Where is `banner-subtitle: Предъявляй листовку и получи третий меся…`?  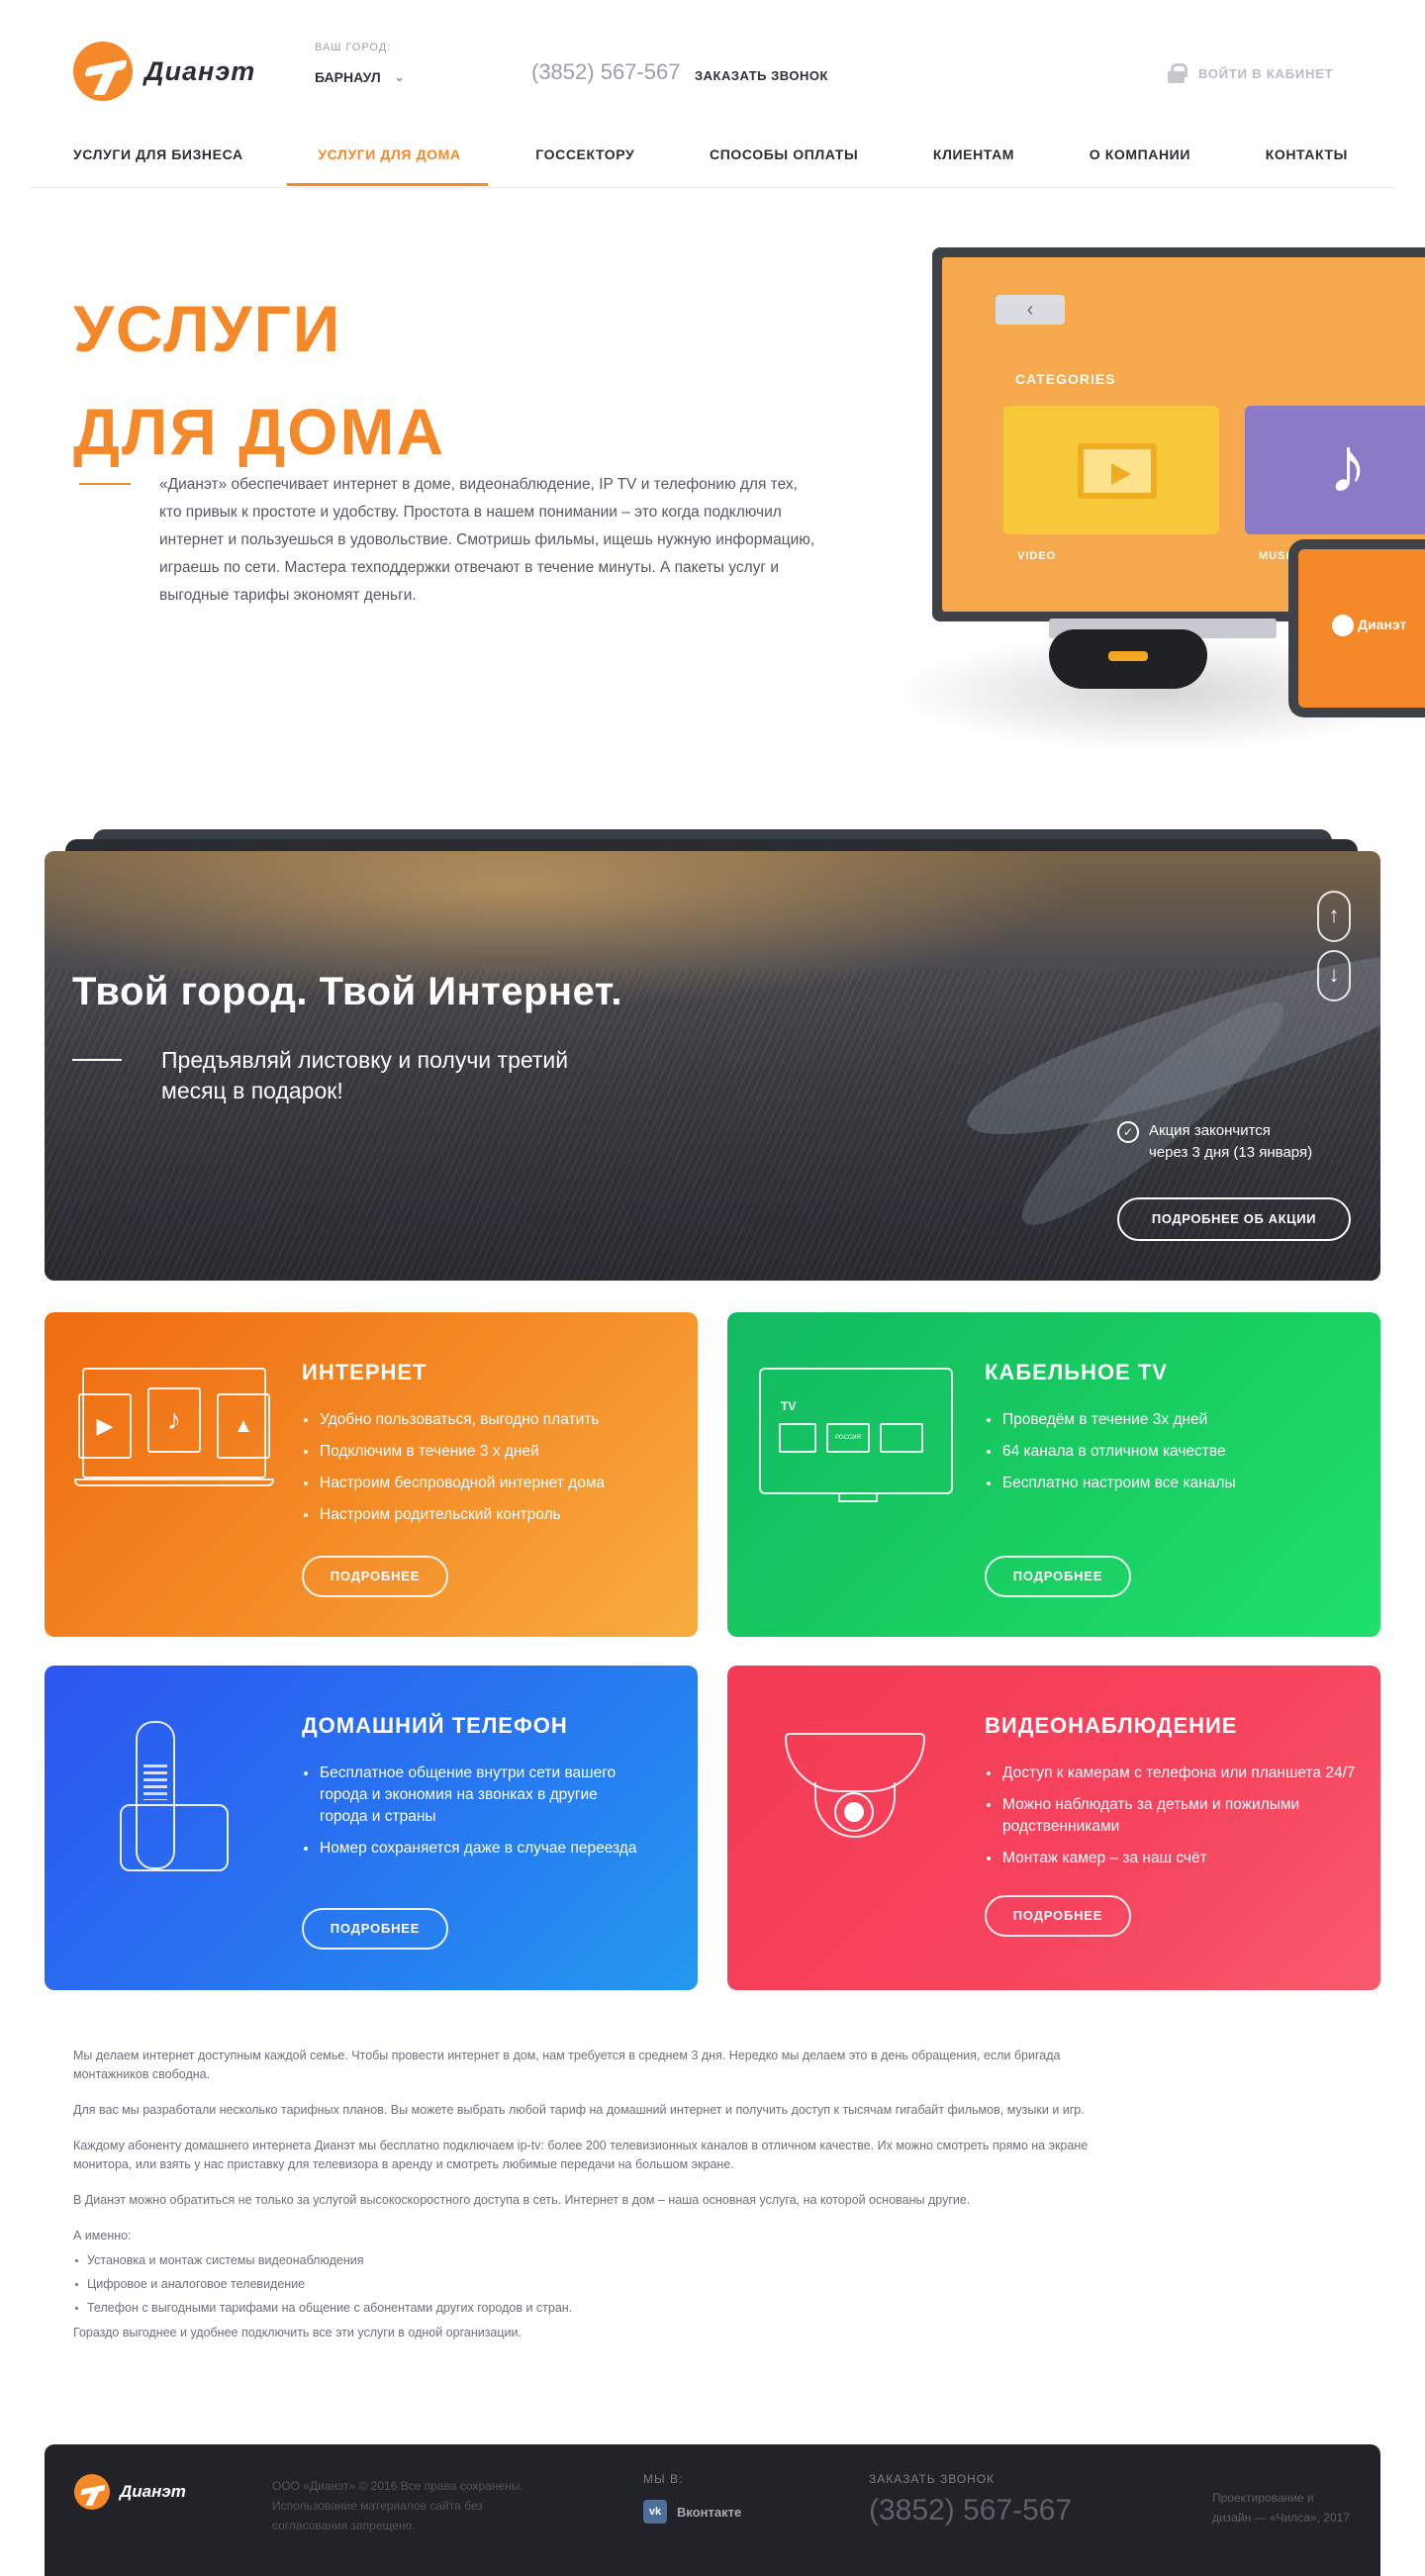
banner-subtitle: Предъявляй листовку и получи третий меся… is located at coordinates (365, 1075).